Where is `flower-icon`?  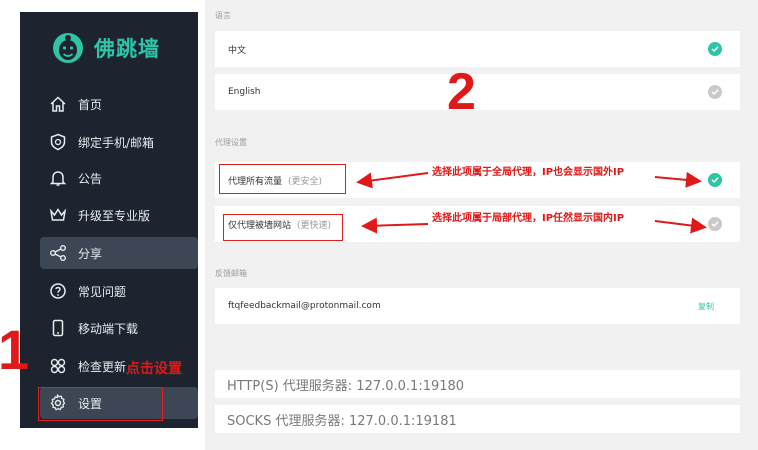
flower-icon is located at coordinates (58, 366).